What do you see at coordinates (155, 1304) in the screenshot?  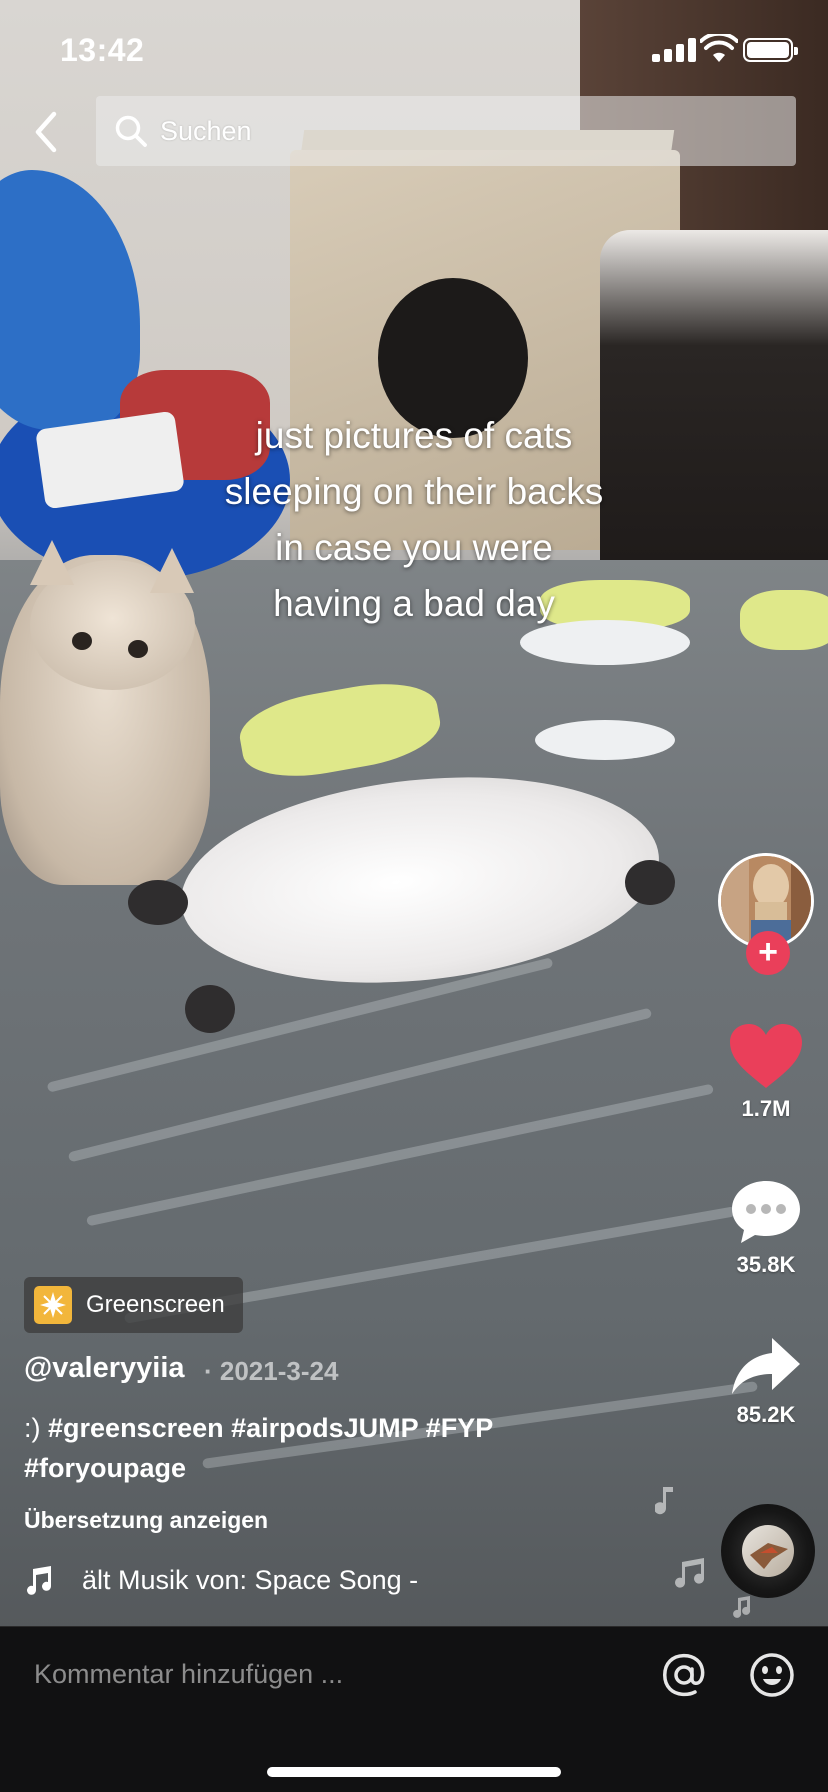 I see `effect-label: Greenscreen` at bounding box center [155, 1304].